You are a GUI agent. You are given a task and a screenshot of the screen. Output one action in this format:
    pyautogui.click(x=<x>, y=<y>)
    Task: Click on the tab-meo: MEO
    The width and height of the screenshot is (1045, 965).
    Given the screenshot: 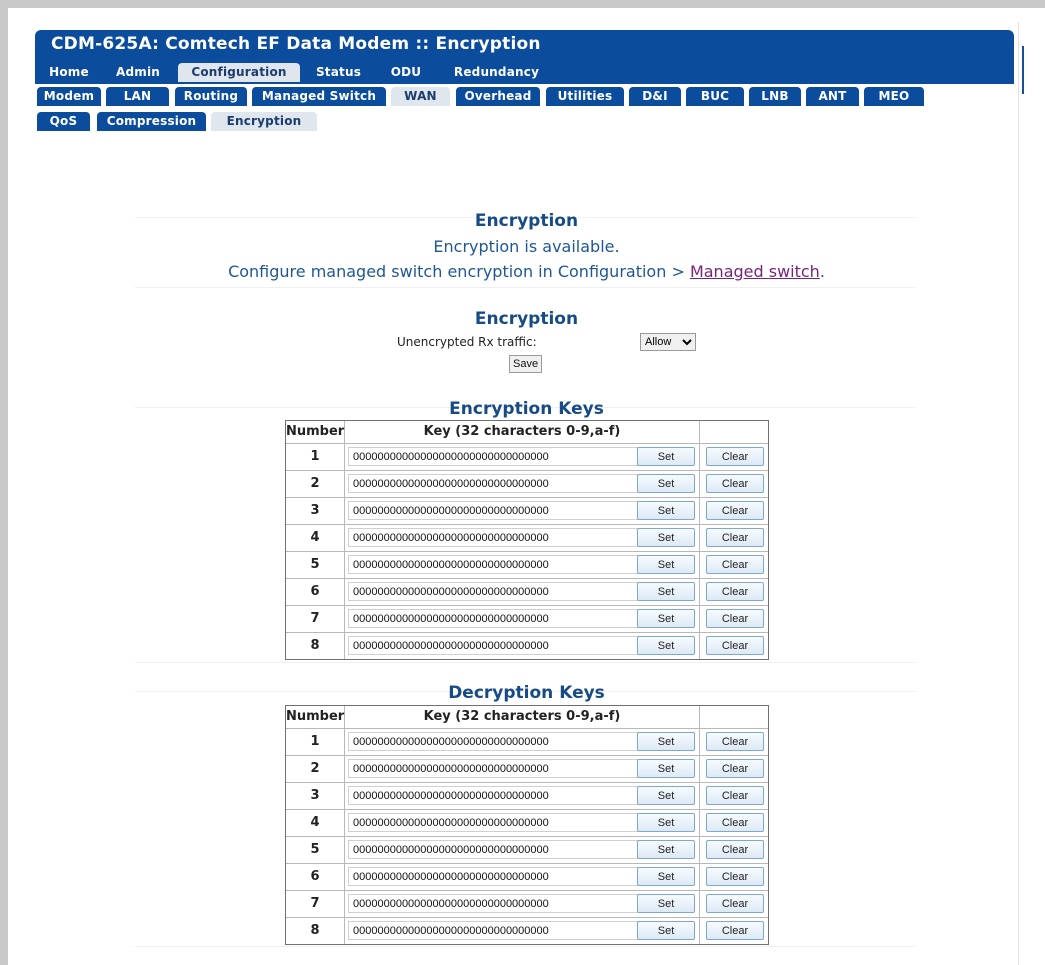 What is the action you would take?
    pyautogui.click(x=894, y=96)
    